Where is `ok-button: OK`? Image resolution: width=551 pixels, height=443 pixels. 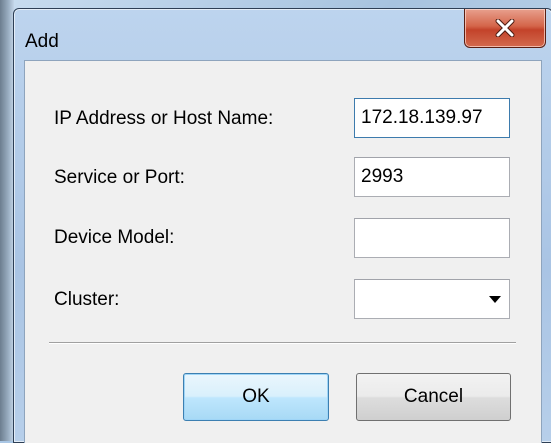 ok-button: OK is located at coordinates (256, 397).